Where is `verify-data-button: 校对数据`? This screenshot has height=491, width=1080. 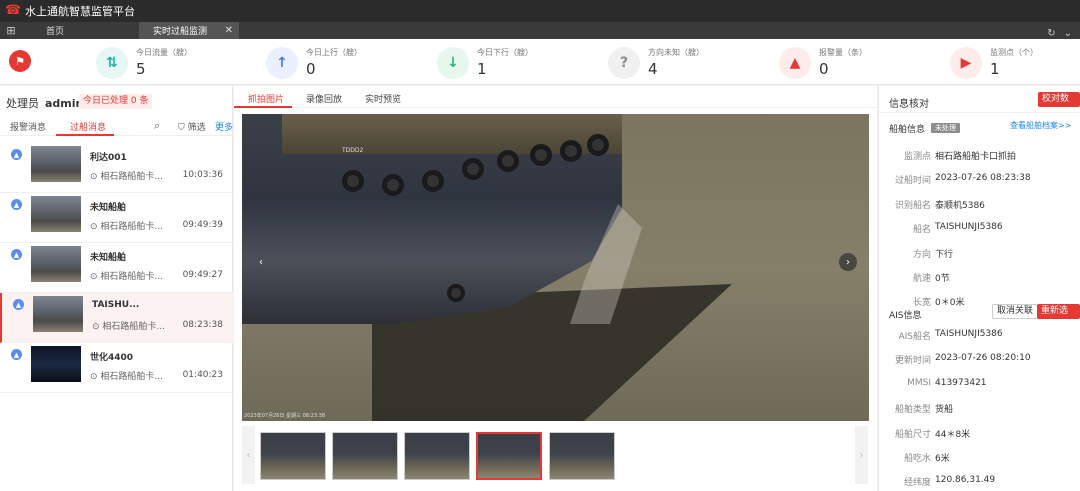
verify-data-button: 校对数据 is located at coordinates (1059, 105).